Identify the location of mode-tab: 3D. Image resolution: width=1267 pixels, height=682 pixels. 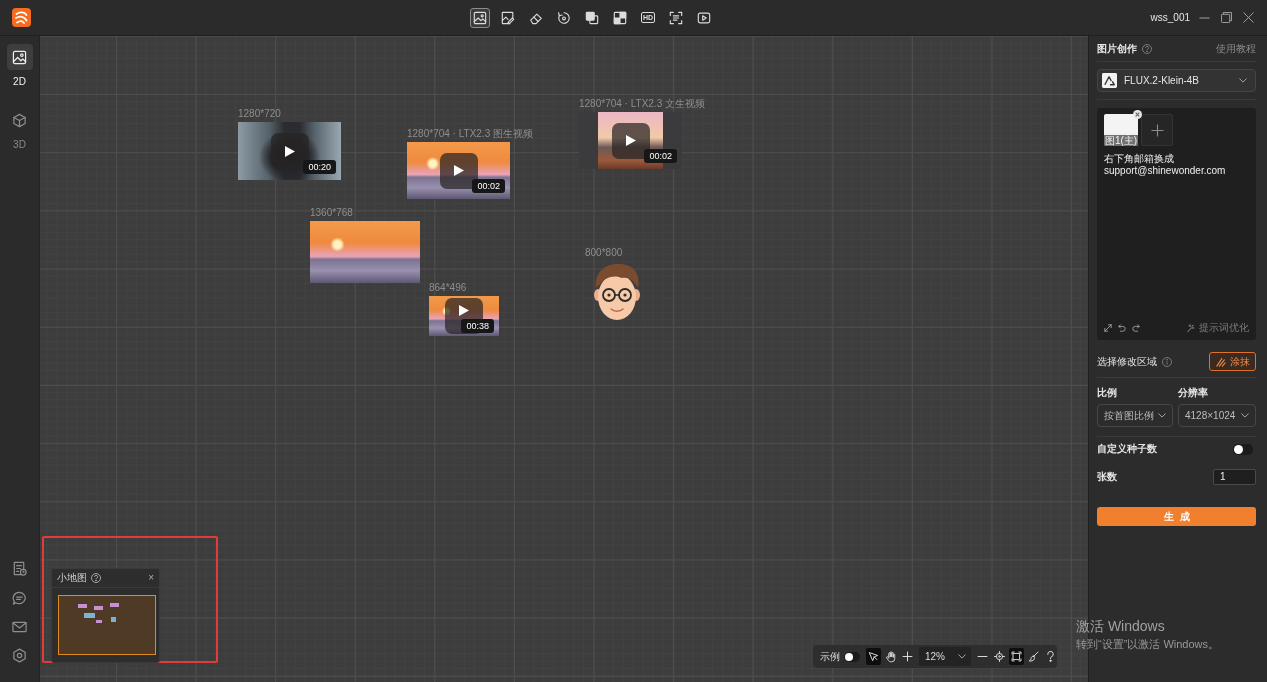
(19, 129).